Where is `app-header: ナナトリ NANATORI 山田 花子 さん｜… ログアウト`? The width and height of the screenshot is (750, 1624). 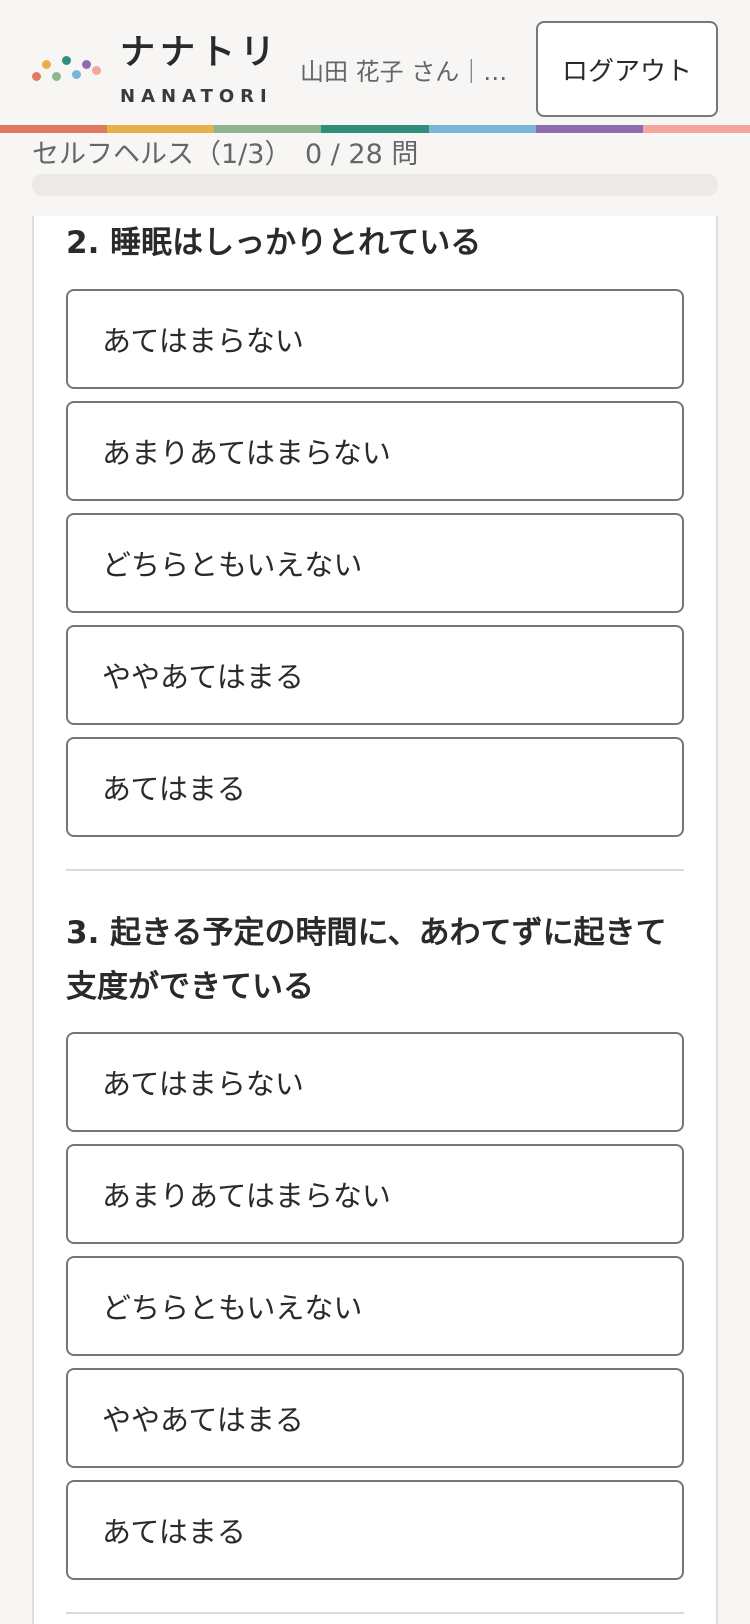
app-header: ナナトリ NANATORI 山田 花子 さん｜… ログアウト is located at coordinates (375, 63).